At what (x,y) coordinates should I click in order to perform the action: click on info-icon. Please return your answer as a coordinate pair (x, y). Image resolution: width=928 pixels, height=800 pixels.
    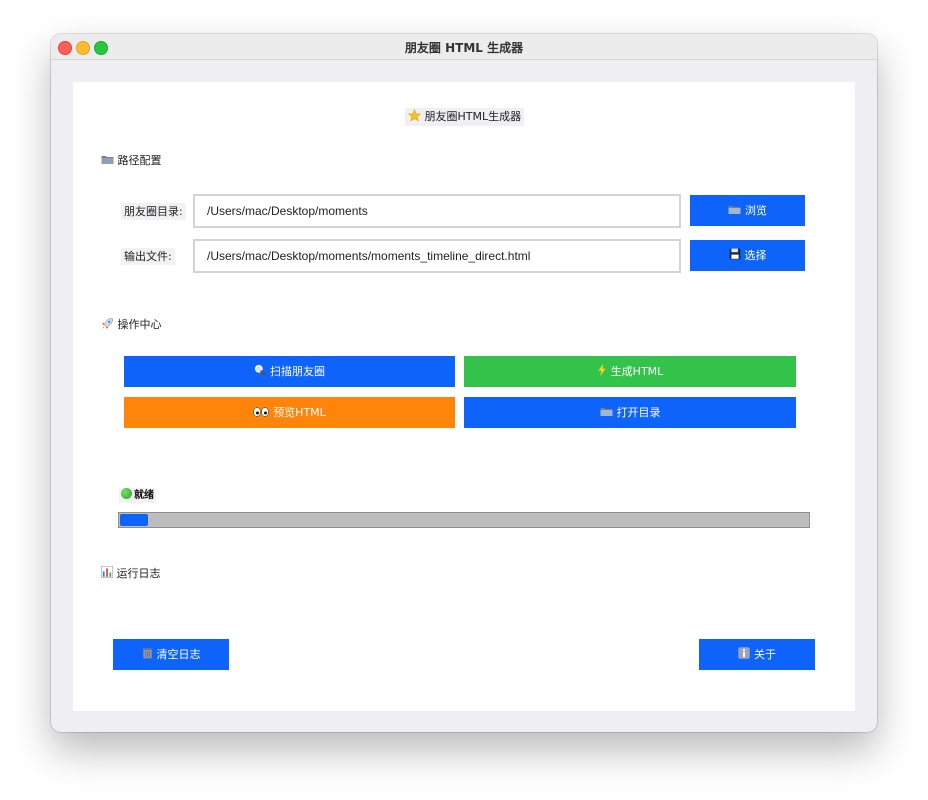
    Looking at the image, I should click on (744, 654).